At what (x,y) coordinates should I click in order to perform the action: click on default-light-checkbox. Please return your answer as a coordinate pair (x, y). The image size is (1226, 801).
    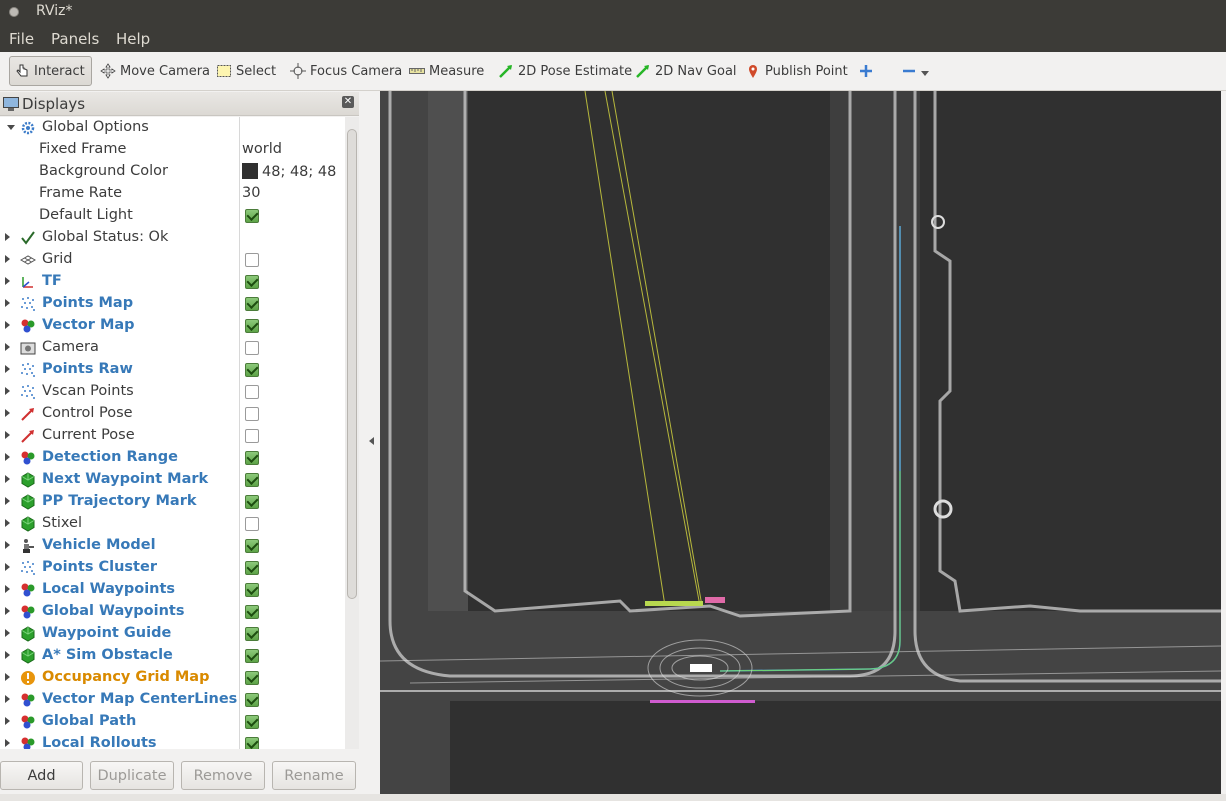
    Looking at the image, I should click on (252, 216).